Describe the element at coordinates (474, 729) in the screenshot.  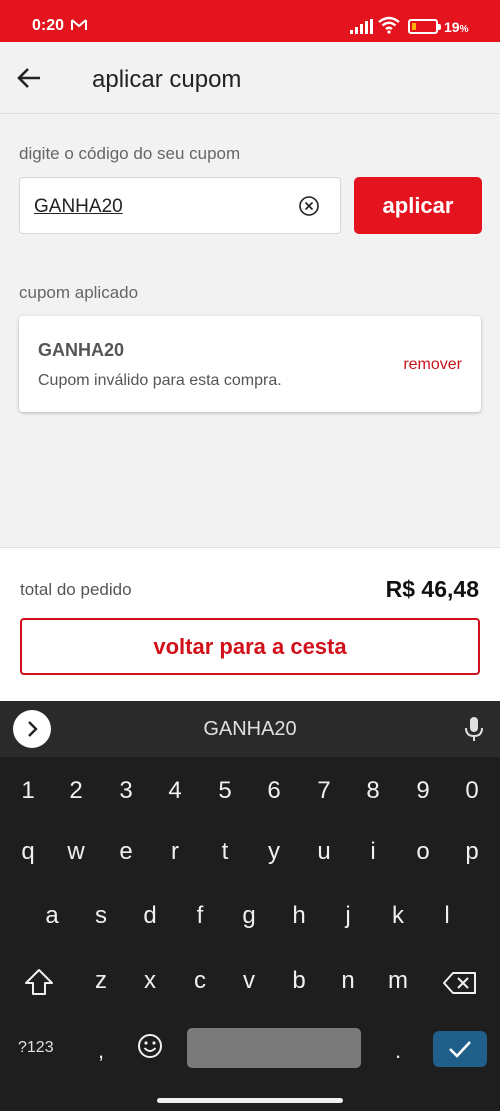
I see `mic-icon` at that location.